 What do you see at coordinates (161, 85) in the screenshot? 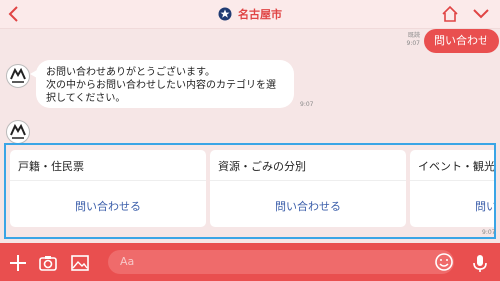
I see `message-line: 次の中からお問い合わせしたい内容のカテゴリを選` at bounding box center [161, 85].